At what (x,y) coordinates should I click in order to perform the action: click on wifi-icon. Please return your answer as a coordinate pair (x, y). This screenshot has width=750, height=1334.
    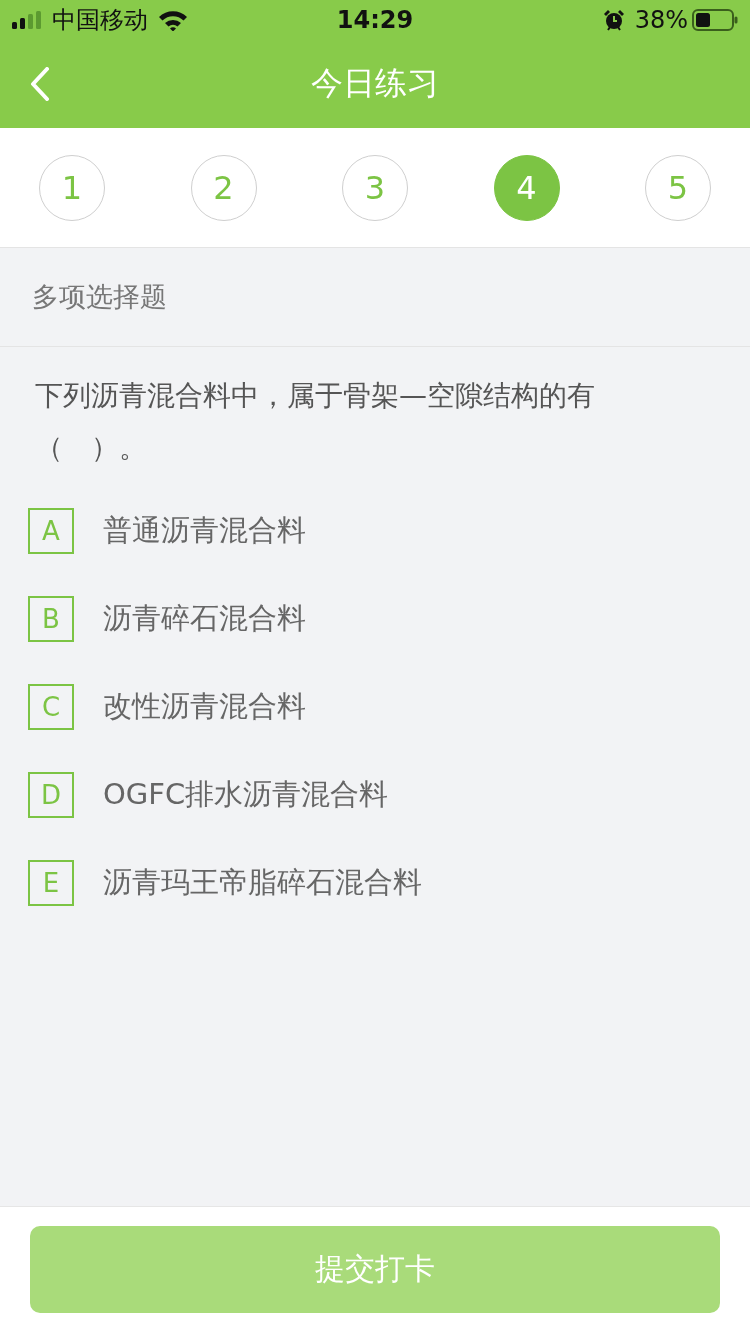
    Looking at the image, I should click on (173, 20).